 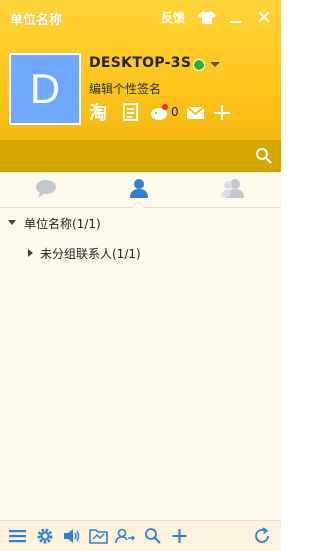 I want to click on chat-bubble-icon, so click(x=46, y=189).